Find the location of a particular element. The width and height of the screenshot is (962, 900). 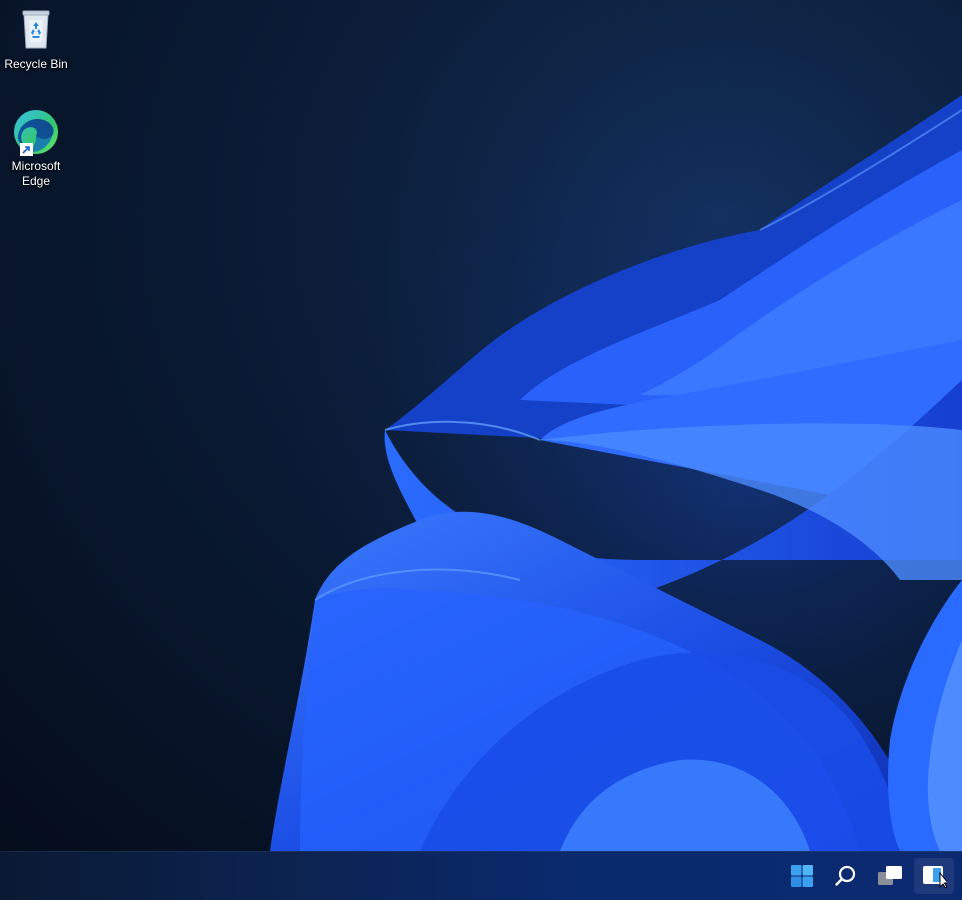

start-button is located at coordinates (802, 876).